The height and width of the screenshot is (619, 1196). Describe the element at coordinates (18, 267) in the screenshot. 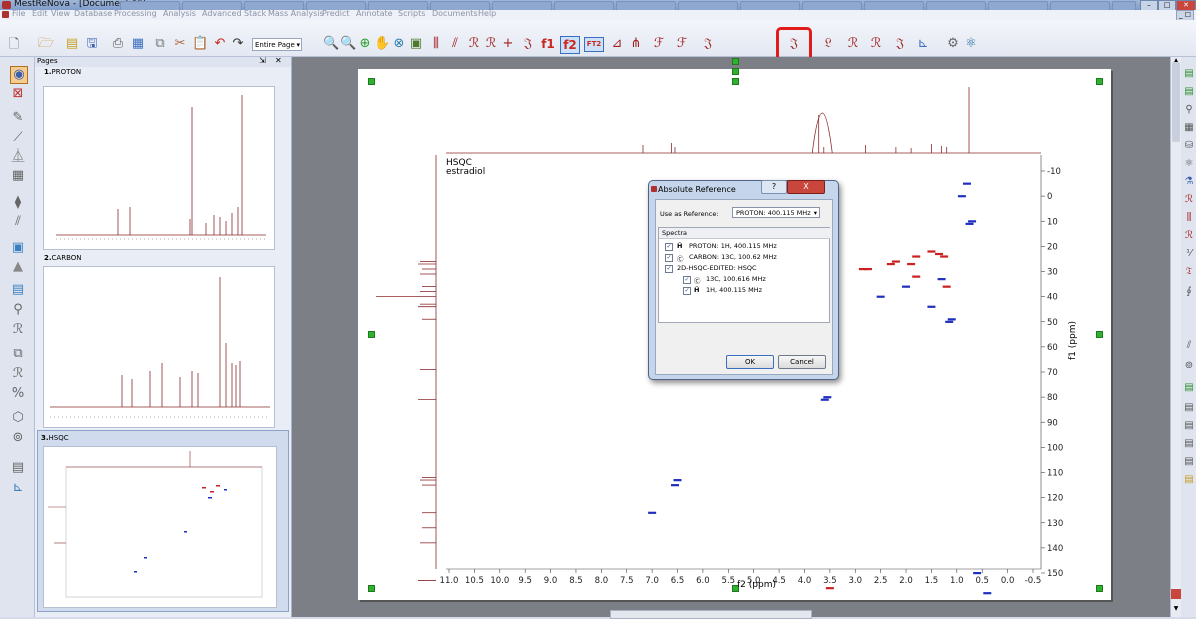

I see `mountain-icon: ▲` at that location.